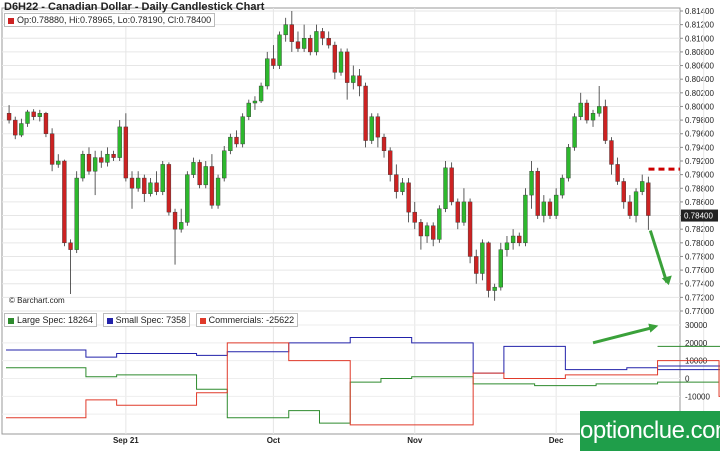  I want to click on price-tick-label: 0.79600, so click(699, 134).